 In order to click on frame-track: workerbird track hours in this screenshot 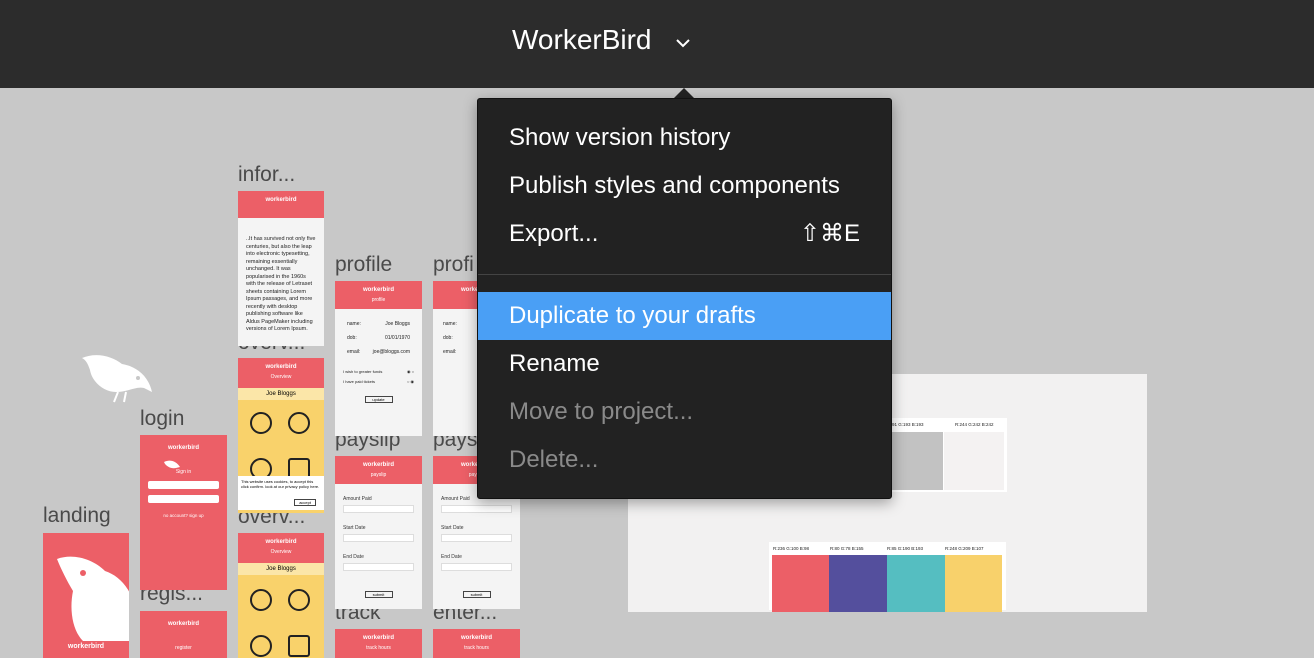, I will do `click(378, 643)`.